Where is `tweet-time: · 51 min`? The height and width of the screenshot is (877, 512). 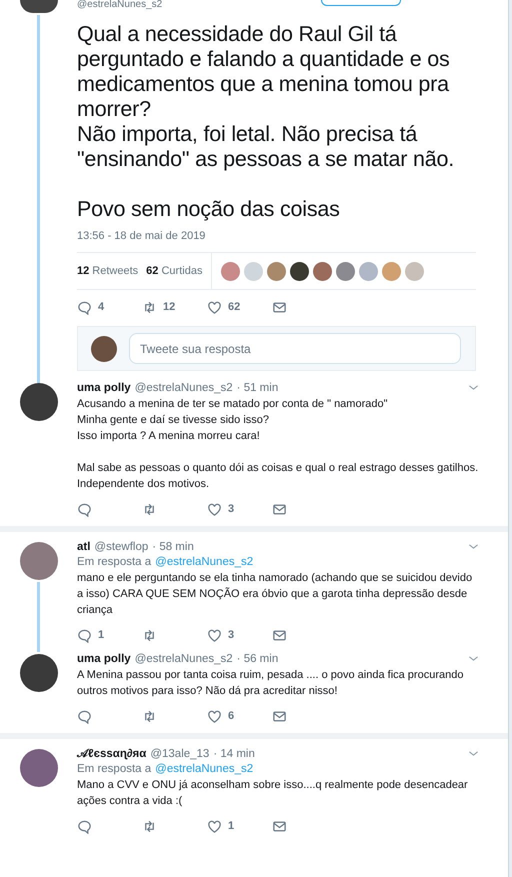
tweet-time: · 51 min is located at coordinates (257, 388).